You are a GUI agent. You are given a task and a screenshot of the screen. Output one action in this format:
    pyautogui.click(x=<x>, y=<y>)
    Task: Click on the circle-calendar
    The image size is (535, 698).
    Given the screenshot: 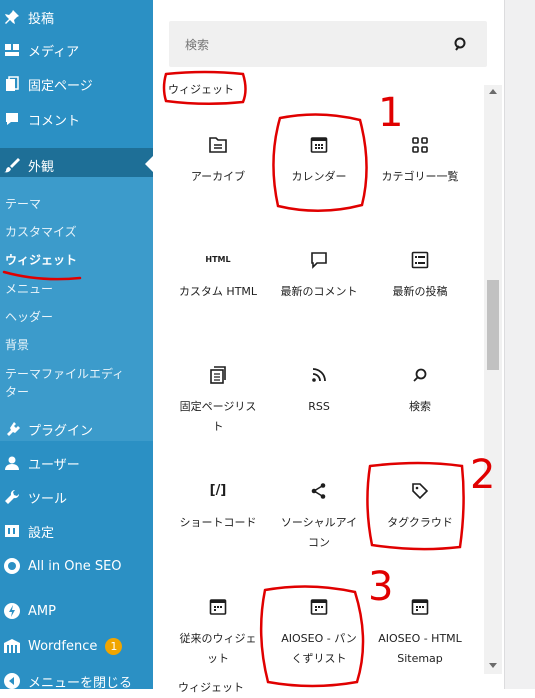 What is the action you would take?
    pyautogui.click(x=320, y=162)
    